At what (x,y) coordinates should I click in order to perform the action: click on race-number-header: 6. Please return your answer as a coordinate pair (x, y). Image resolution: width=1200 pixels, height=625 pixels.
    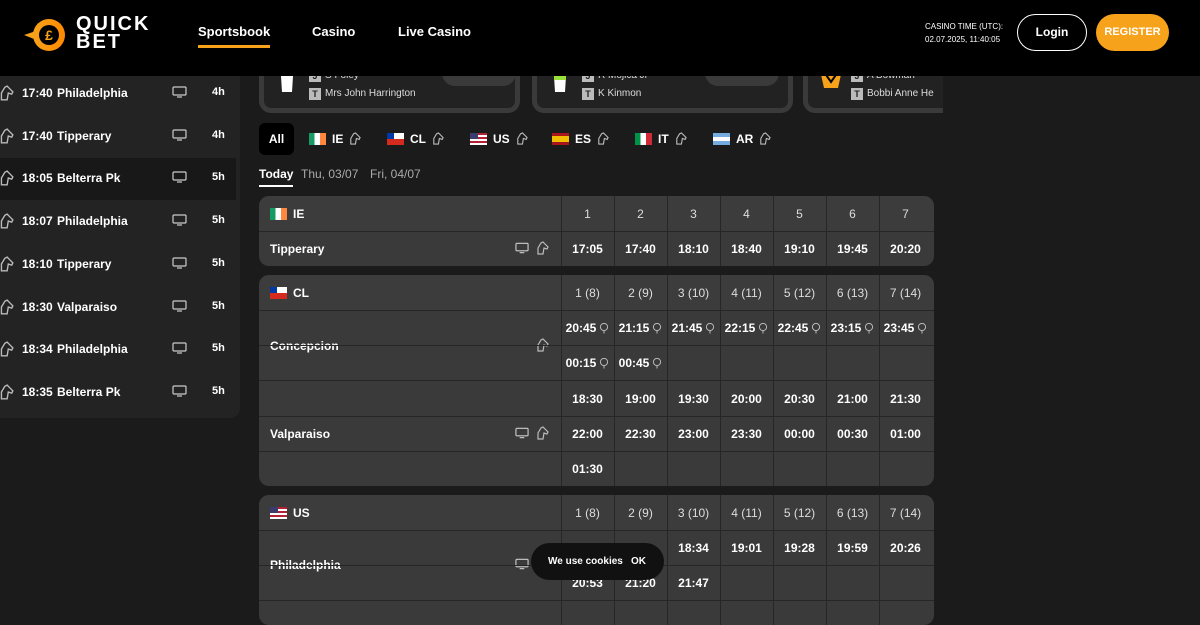
    Looking at the image, I should click on (852, 214).